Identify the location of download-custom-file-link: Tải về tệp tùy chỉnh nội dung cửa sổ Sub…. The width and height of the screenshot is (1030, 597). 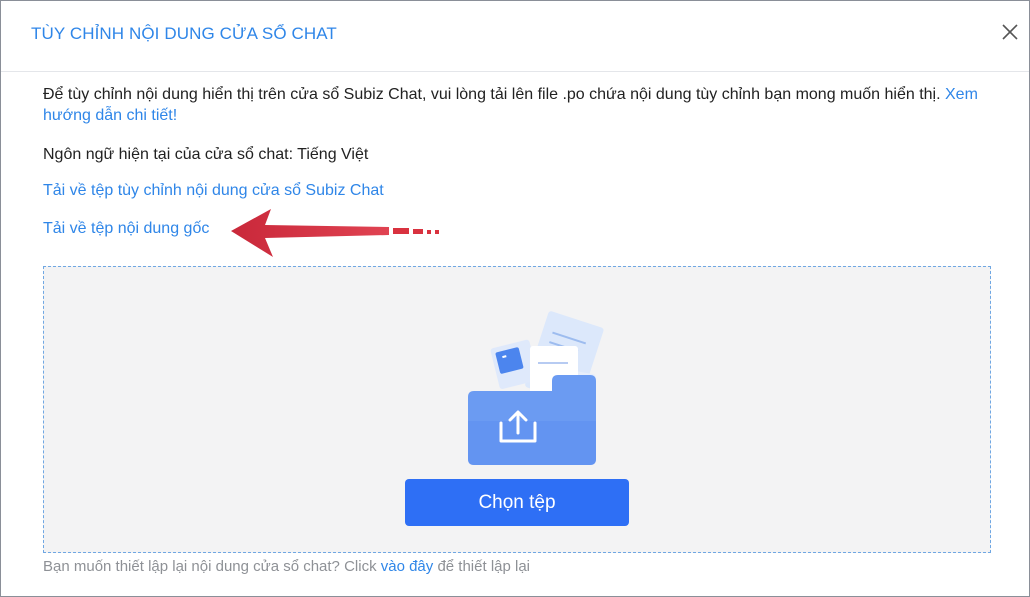
(213, 191).